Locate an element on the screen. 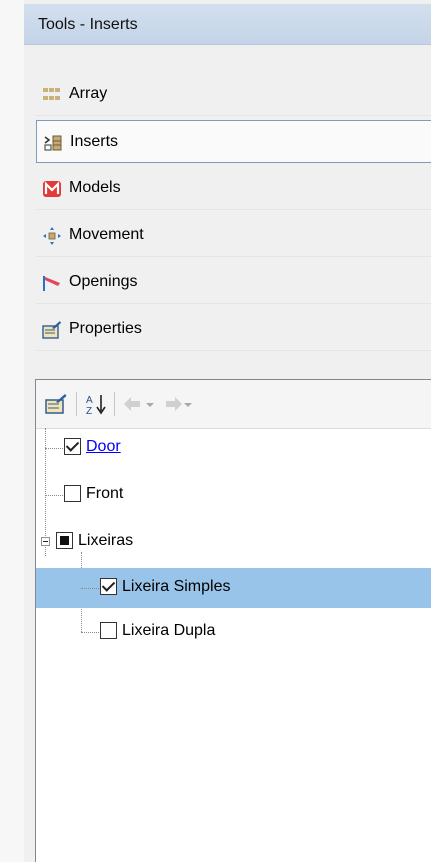  tool-item-movement: Movement is located at coordinates (233, 235).